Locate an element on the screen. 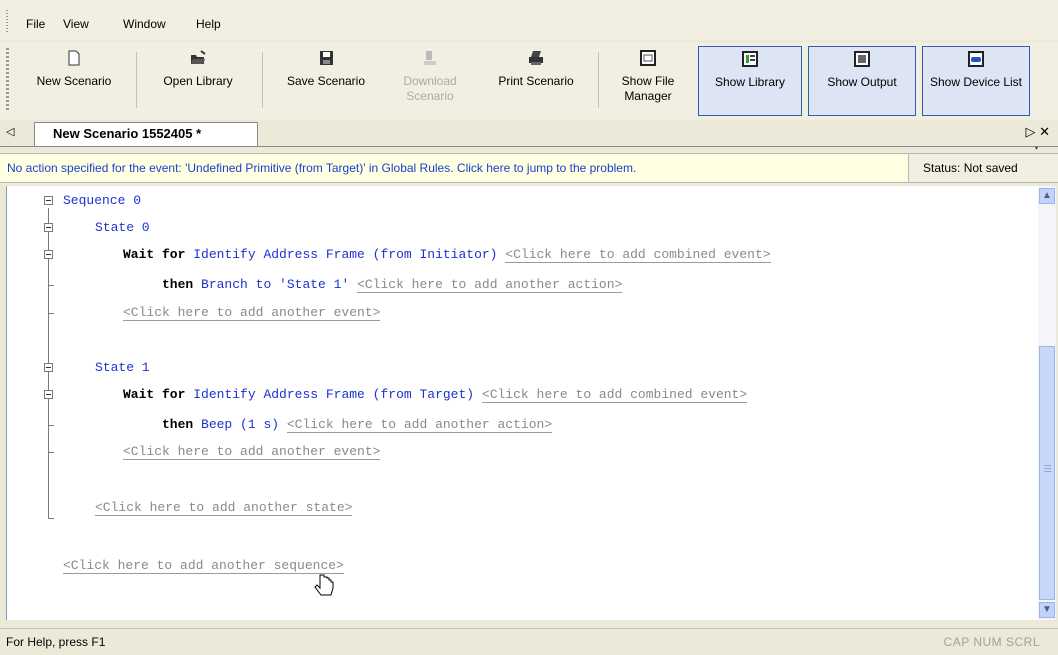  show-output-button: Show Output is located at coordinates (862, 81).